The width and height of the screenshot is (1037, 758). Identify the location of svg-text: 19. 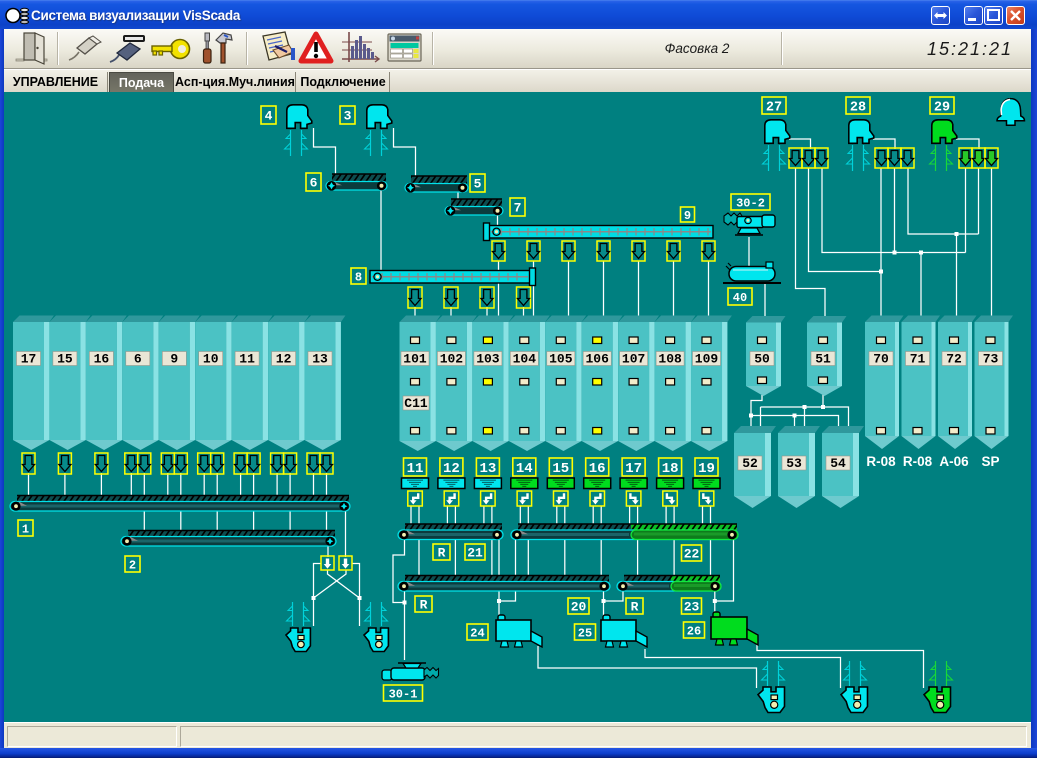
(706, 469).